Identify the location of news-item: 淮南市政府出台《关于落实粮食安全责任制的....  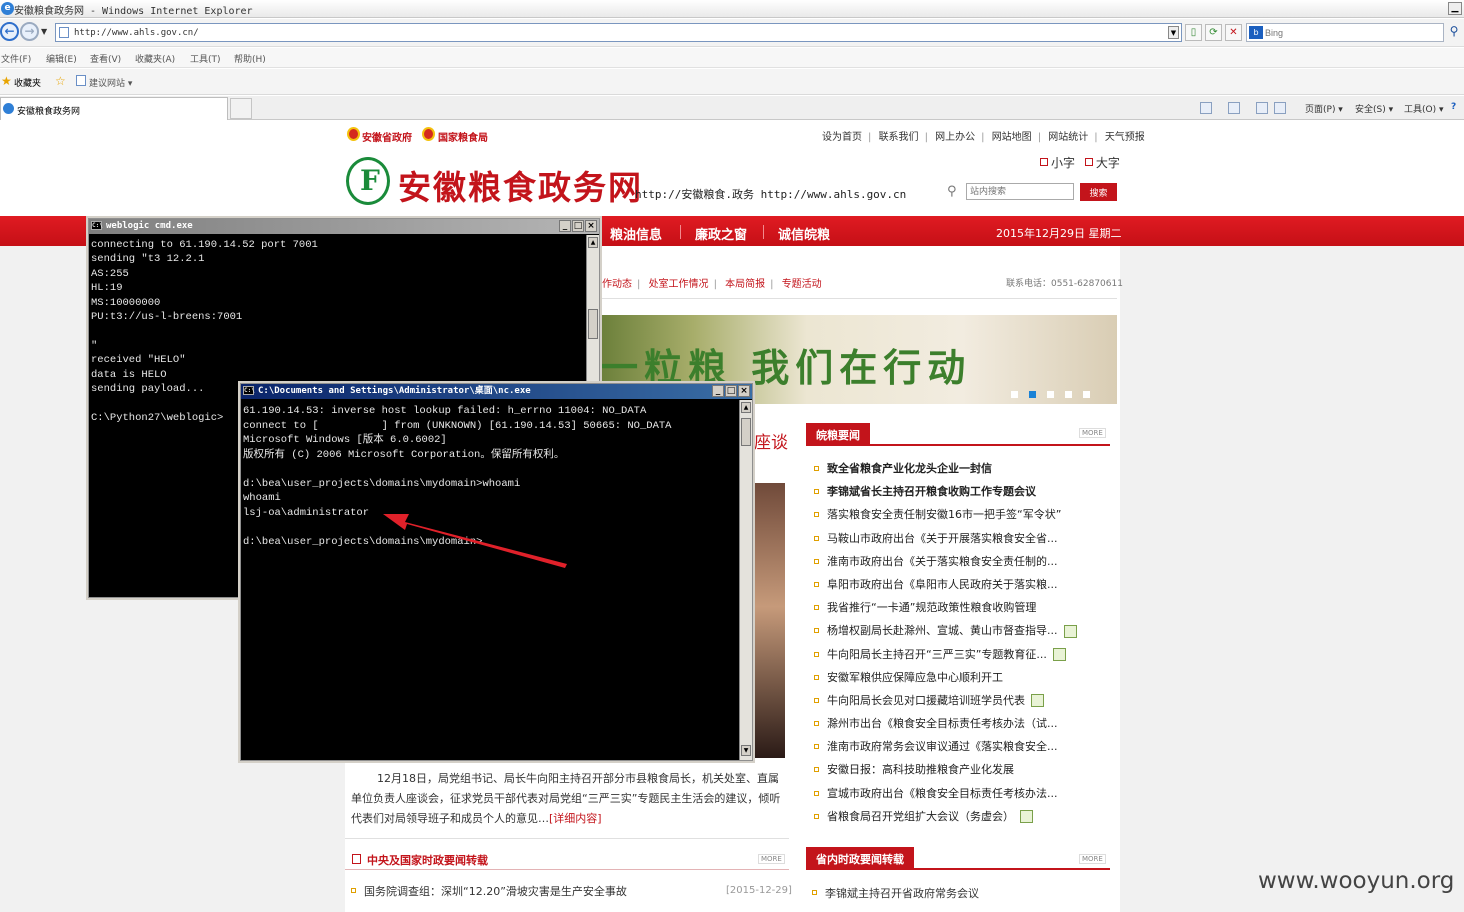
(962, 561).